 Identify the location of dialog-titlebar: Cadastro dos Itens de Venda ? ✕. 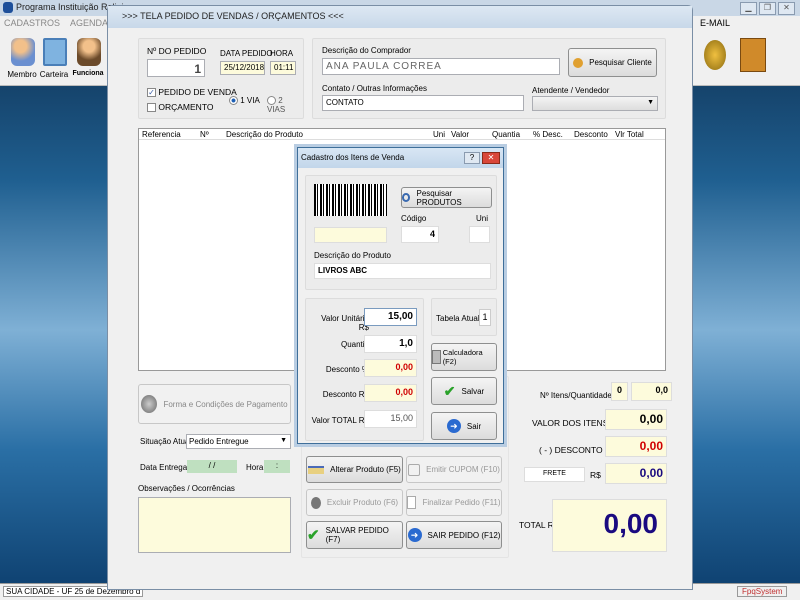
(400, 158).